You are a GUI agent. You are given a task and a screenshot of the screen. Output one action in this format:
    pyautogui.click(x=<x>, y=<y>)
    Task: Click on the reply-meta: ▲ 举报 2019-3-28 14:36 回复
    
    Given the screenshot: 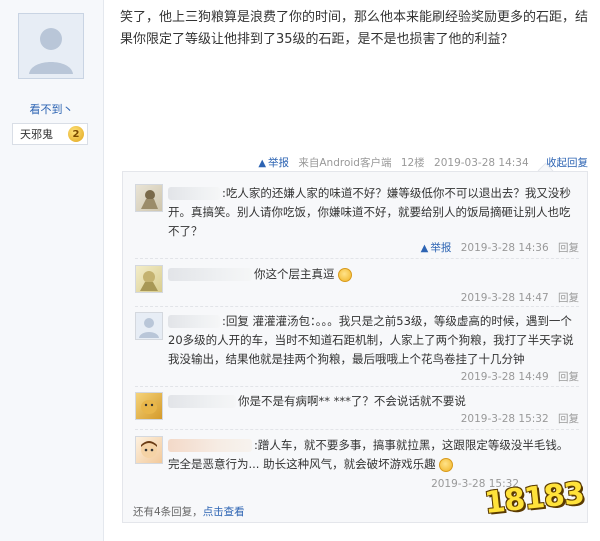 What is the action you would take?
    pyautogui.click(x=497, y=247)
    